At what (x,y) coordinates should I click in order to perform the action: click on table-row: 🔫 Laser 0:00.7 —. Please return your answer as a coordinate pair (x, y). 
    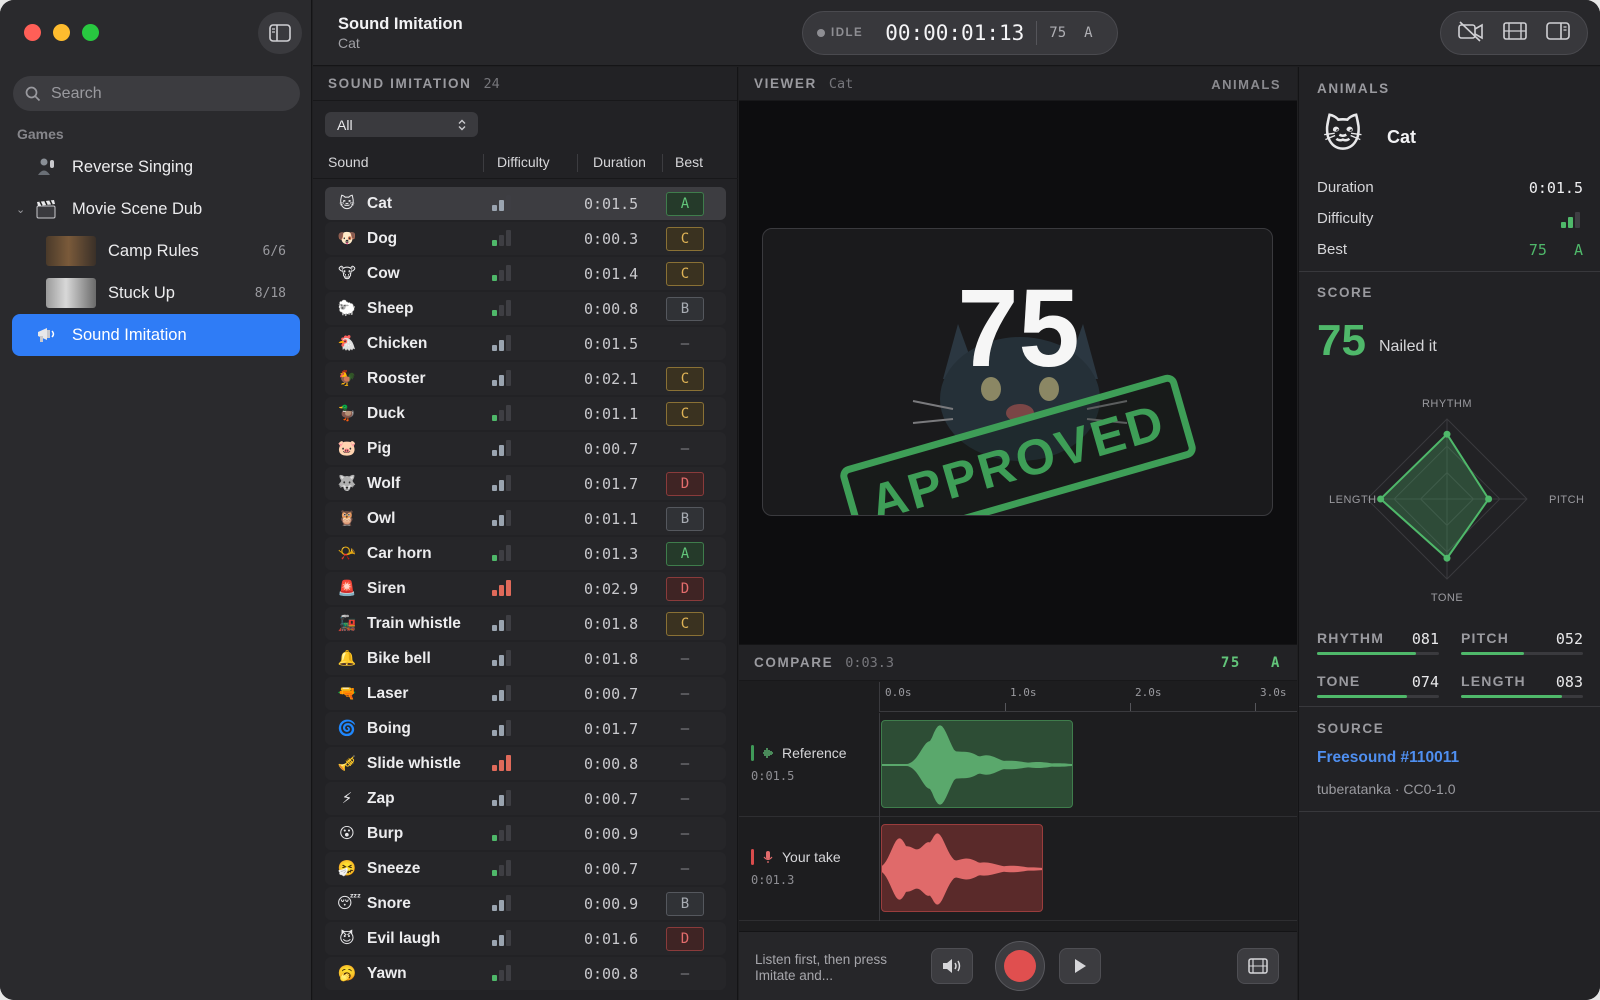
    Looking at the image, I should click on (525, 693).